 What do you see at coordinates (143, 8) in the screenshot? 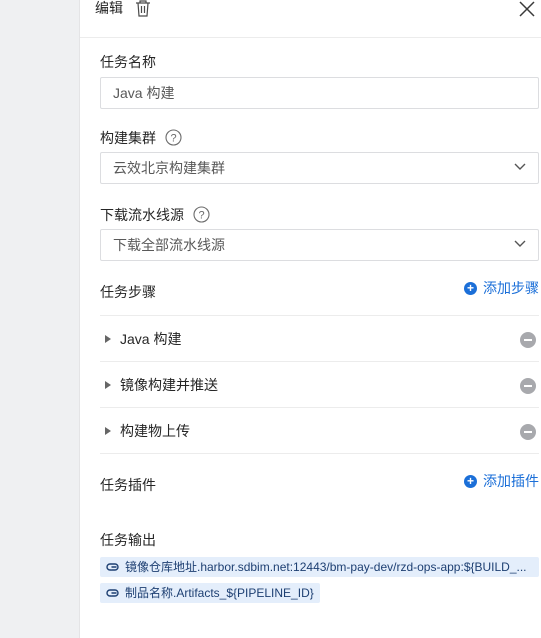
I see `trash-icon` at bounding box center [143, 8].